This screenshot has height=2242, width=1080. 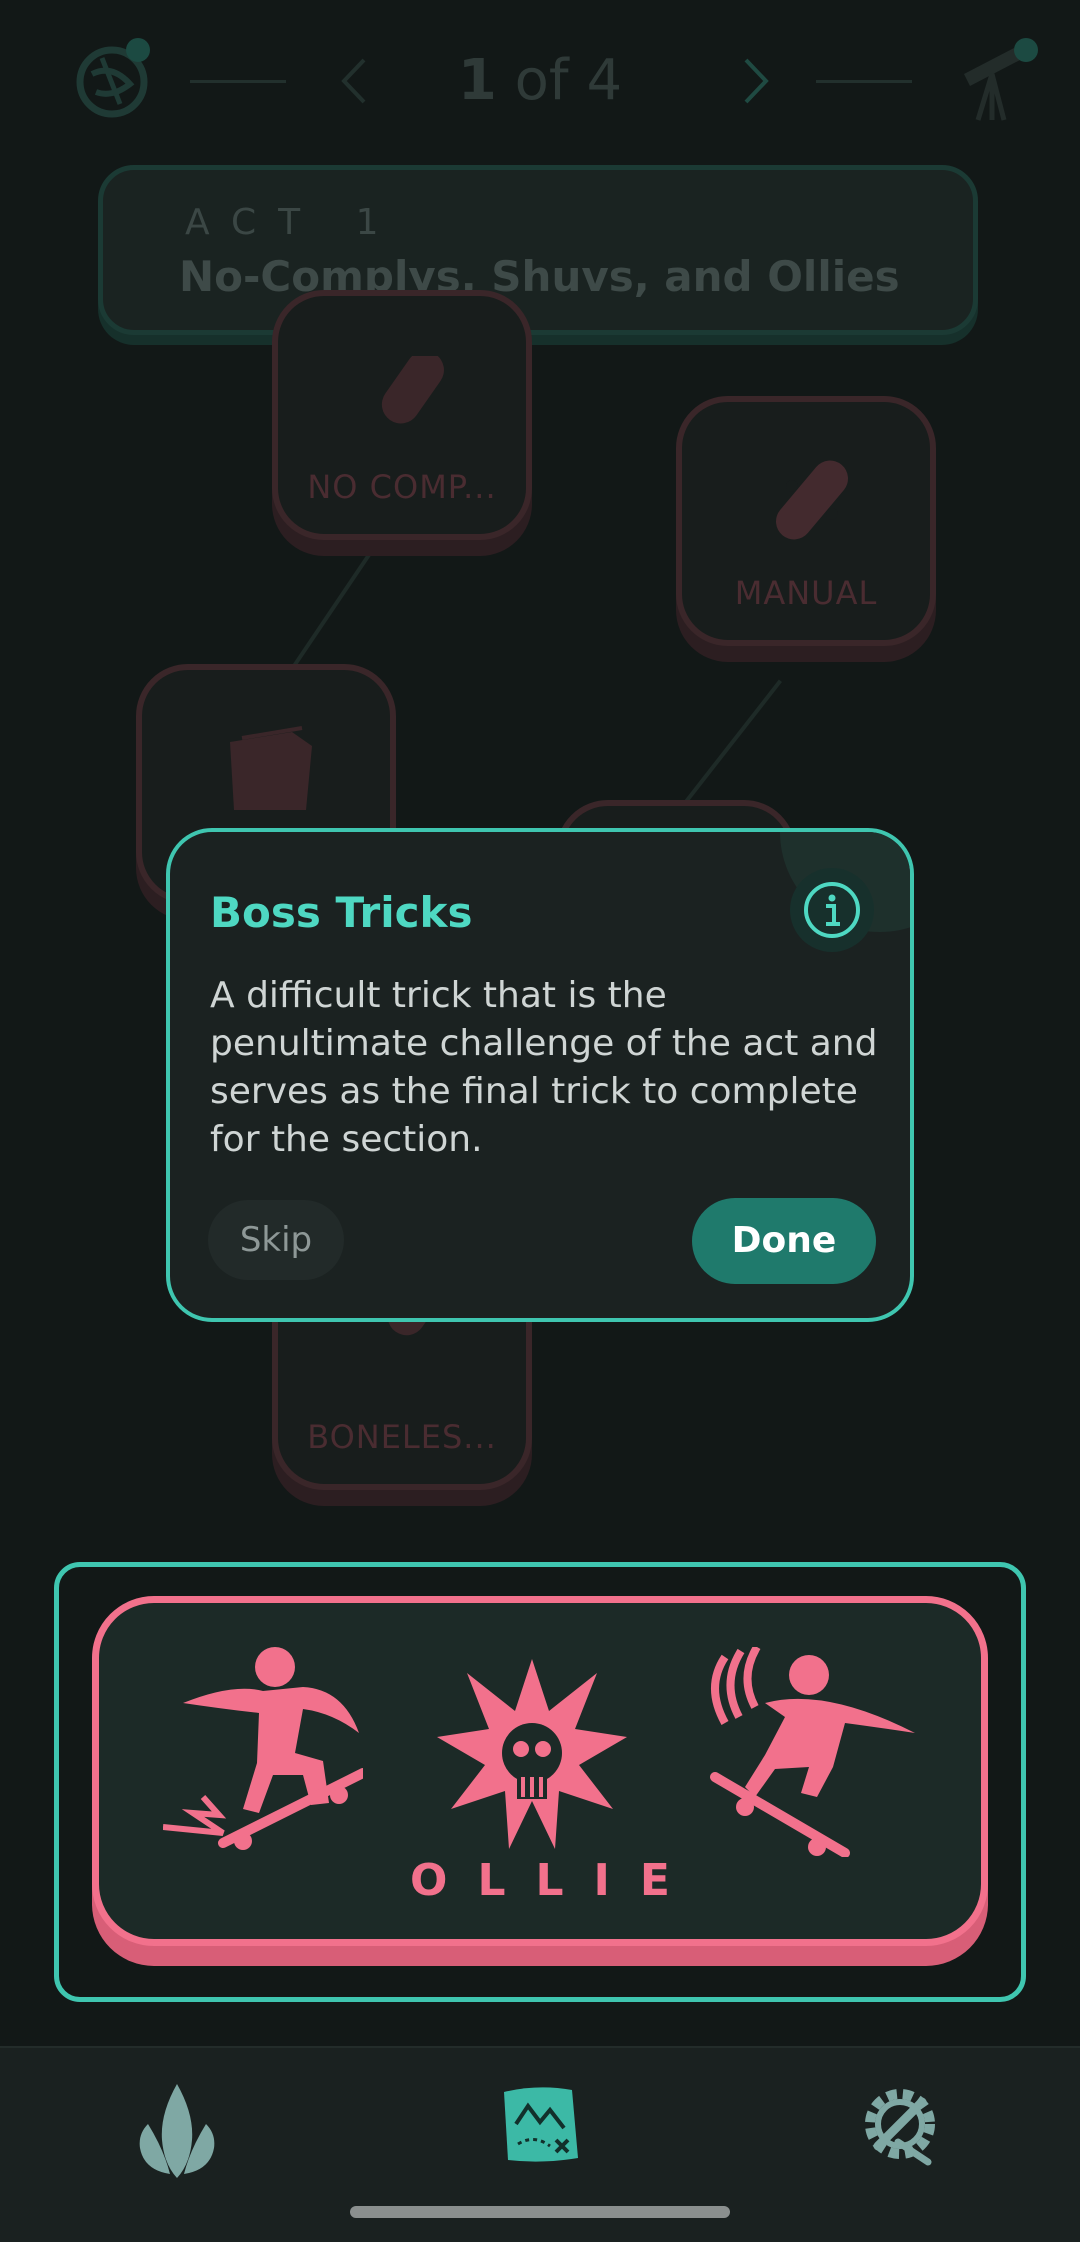 I want to click on next-arrow-icon, so click(x=756, y=81).